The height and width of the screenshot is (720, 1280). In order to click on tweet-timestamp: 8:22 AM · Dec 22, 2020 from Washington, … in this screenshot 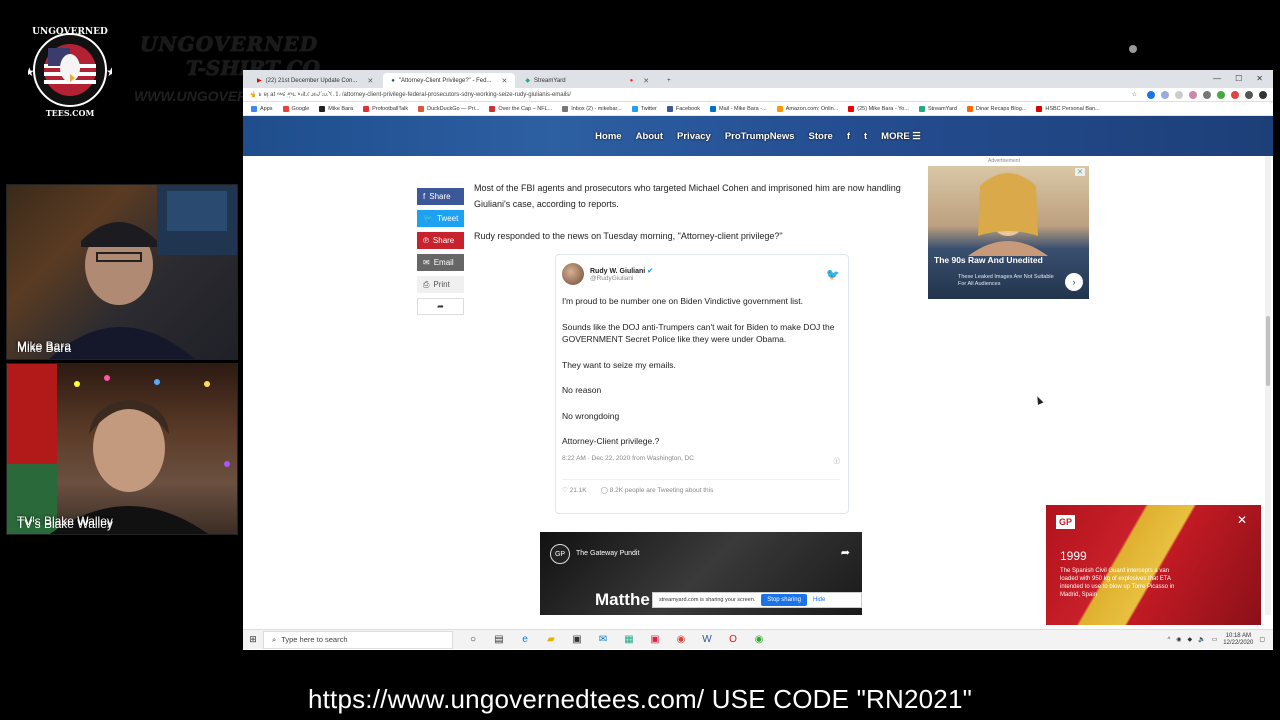, I will do `click(628, 460)`.